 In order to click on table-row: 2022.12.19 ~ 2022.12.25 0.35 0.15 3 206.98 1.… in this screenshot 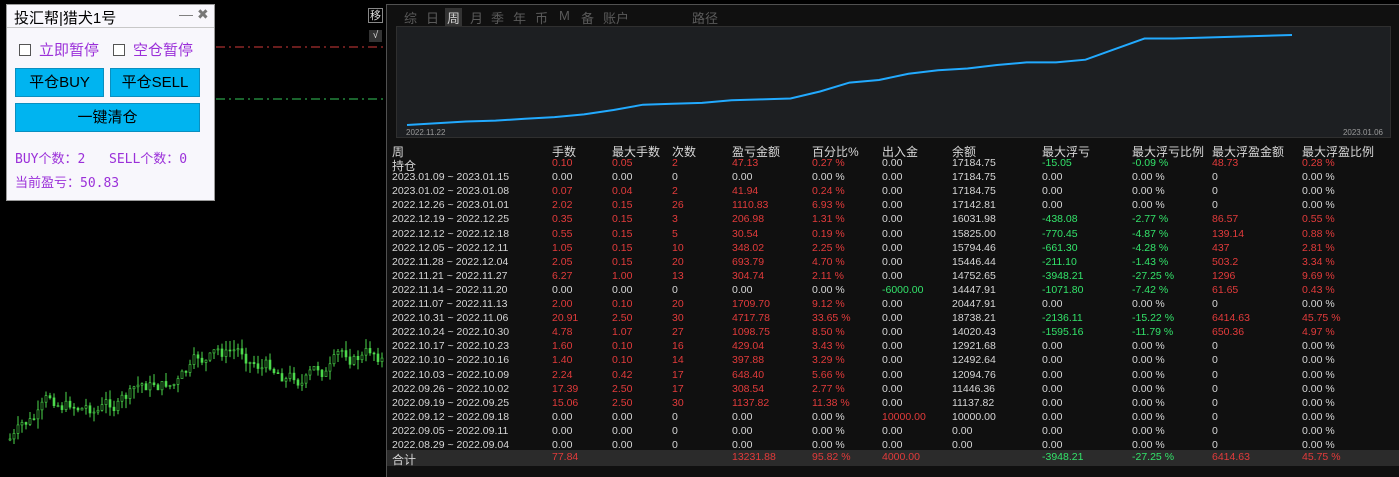, I will do `click(893, 220)`.